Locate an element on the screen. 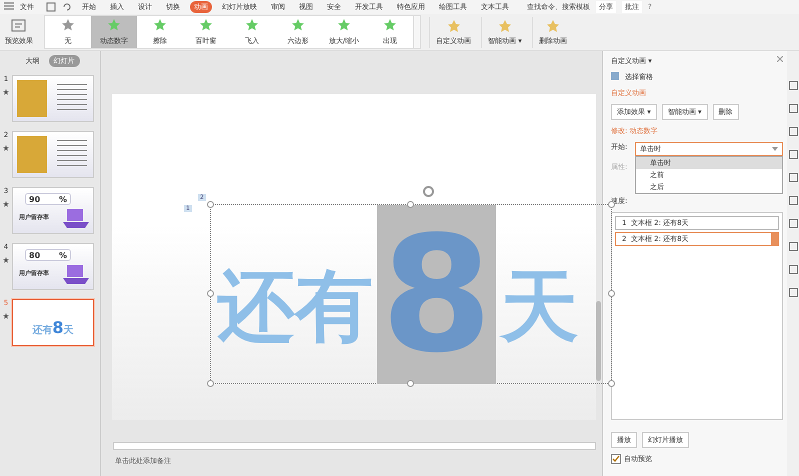 Image resolution: width=799 pixels, height=476 pixels. slide-text: 天 is located at coordinates (539, 307).